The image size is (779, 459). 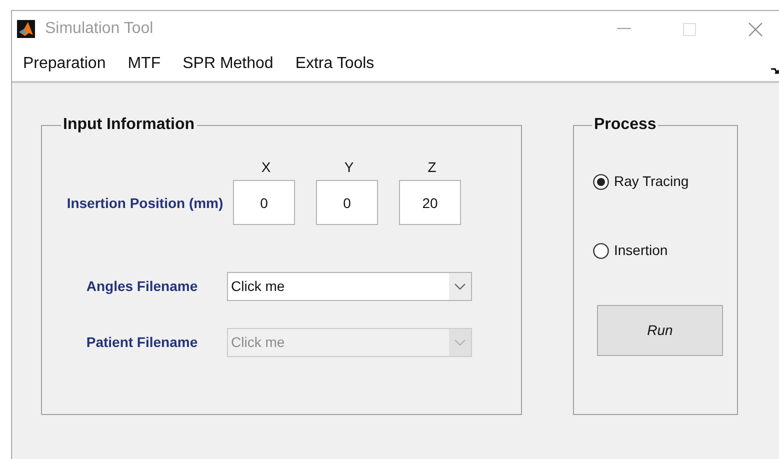 What do you see at coordinates (145, 203) in the screenshot?
I see `field-label: Insertion Position (mm)` at bounding box center [145, 203].